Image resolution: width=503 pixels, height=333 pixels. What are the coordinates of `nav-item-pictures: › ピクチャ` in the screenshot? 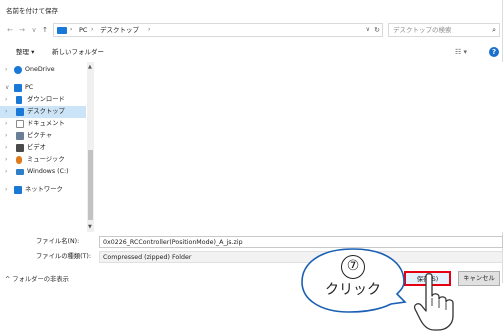 It's located at (43, 136).